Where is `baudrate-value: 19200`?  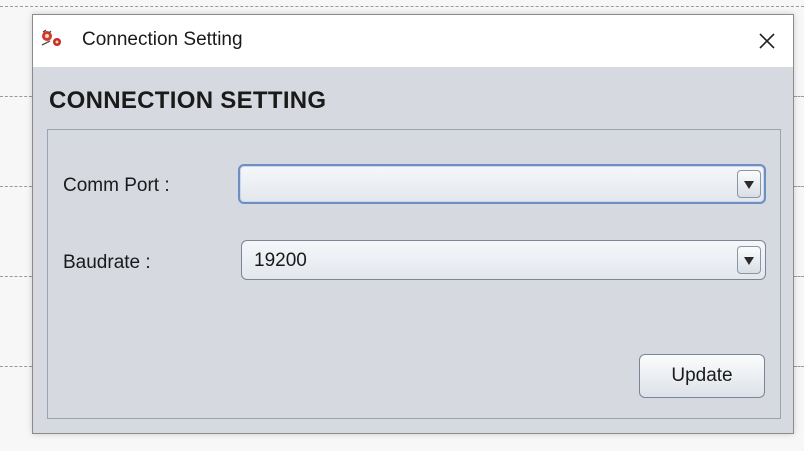 baudrate-value: 19200 is located at coordinates (280, 260).